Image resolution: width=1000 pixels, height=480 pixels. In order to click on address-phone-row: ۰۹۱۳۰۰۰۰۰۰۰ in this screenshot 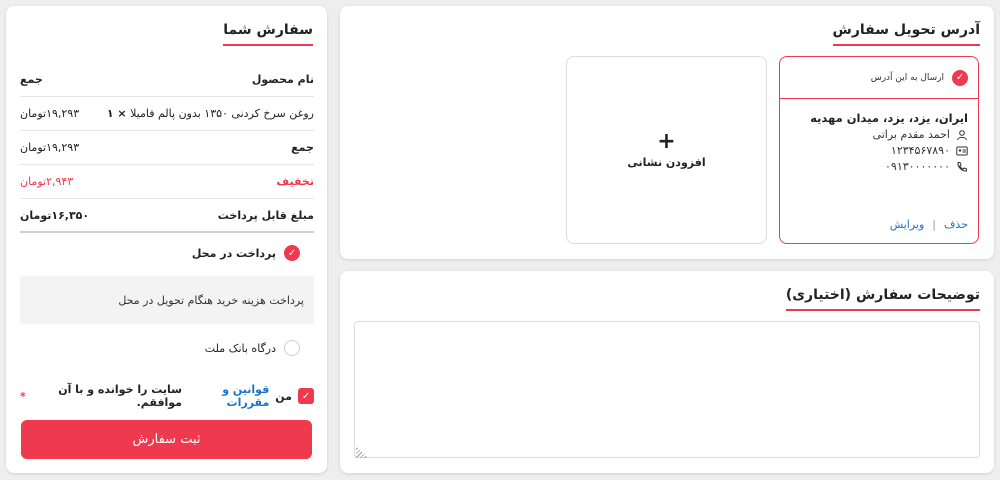, I will do `click(879, 166)`.